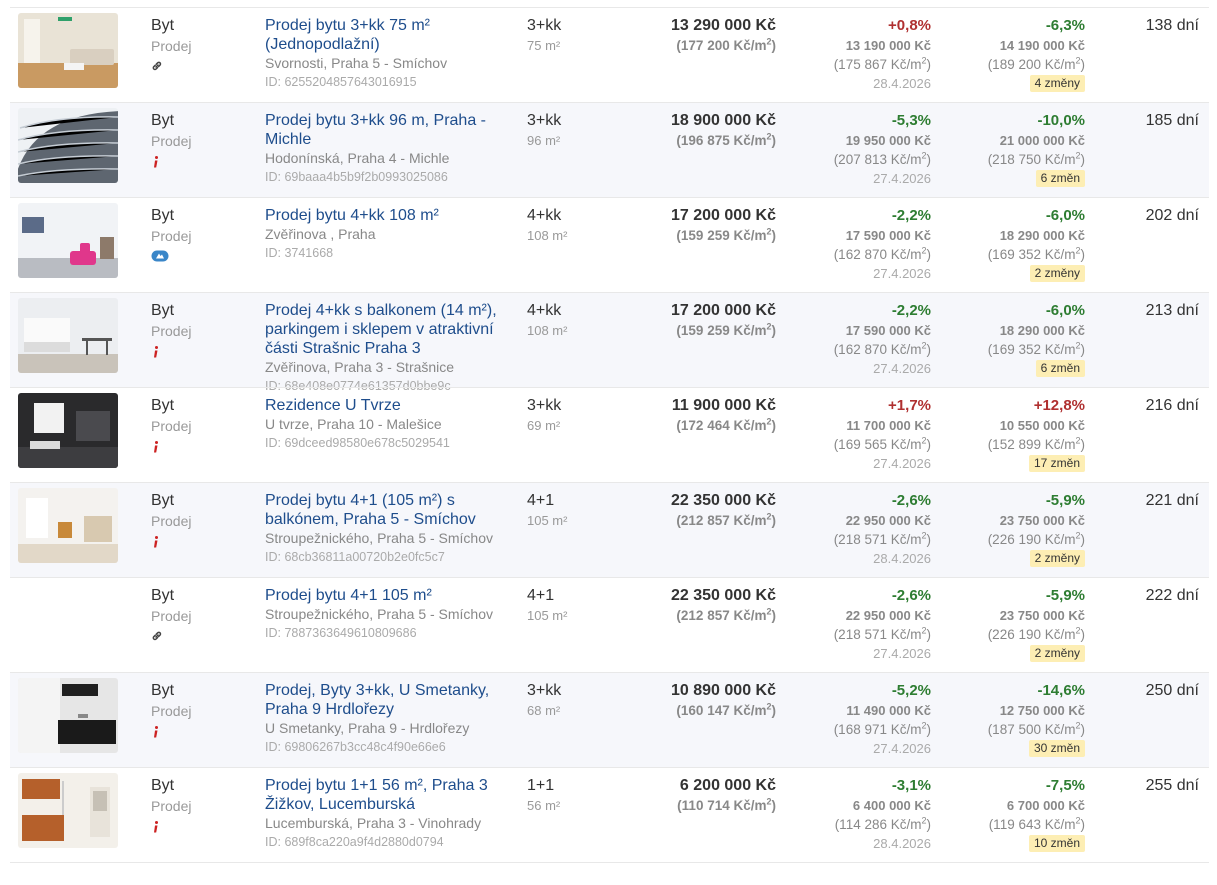  I want to click on days-on-market: 222 dní, so click(1172, 595).